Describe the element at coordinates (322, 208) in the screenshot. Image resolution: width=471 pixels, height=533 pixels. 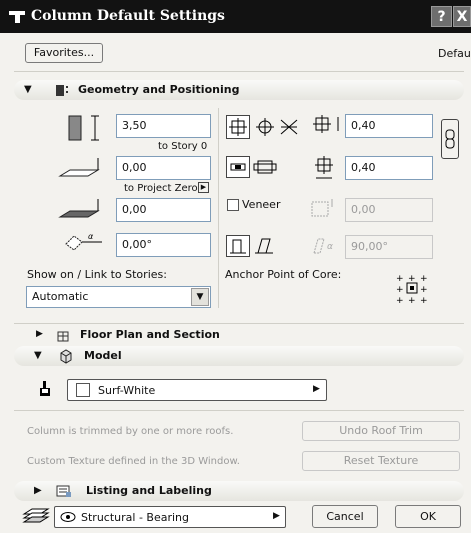
I see `veneer-icon` at that location.